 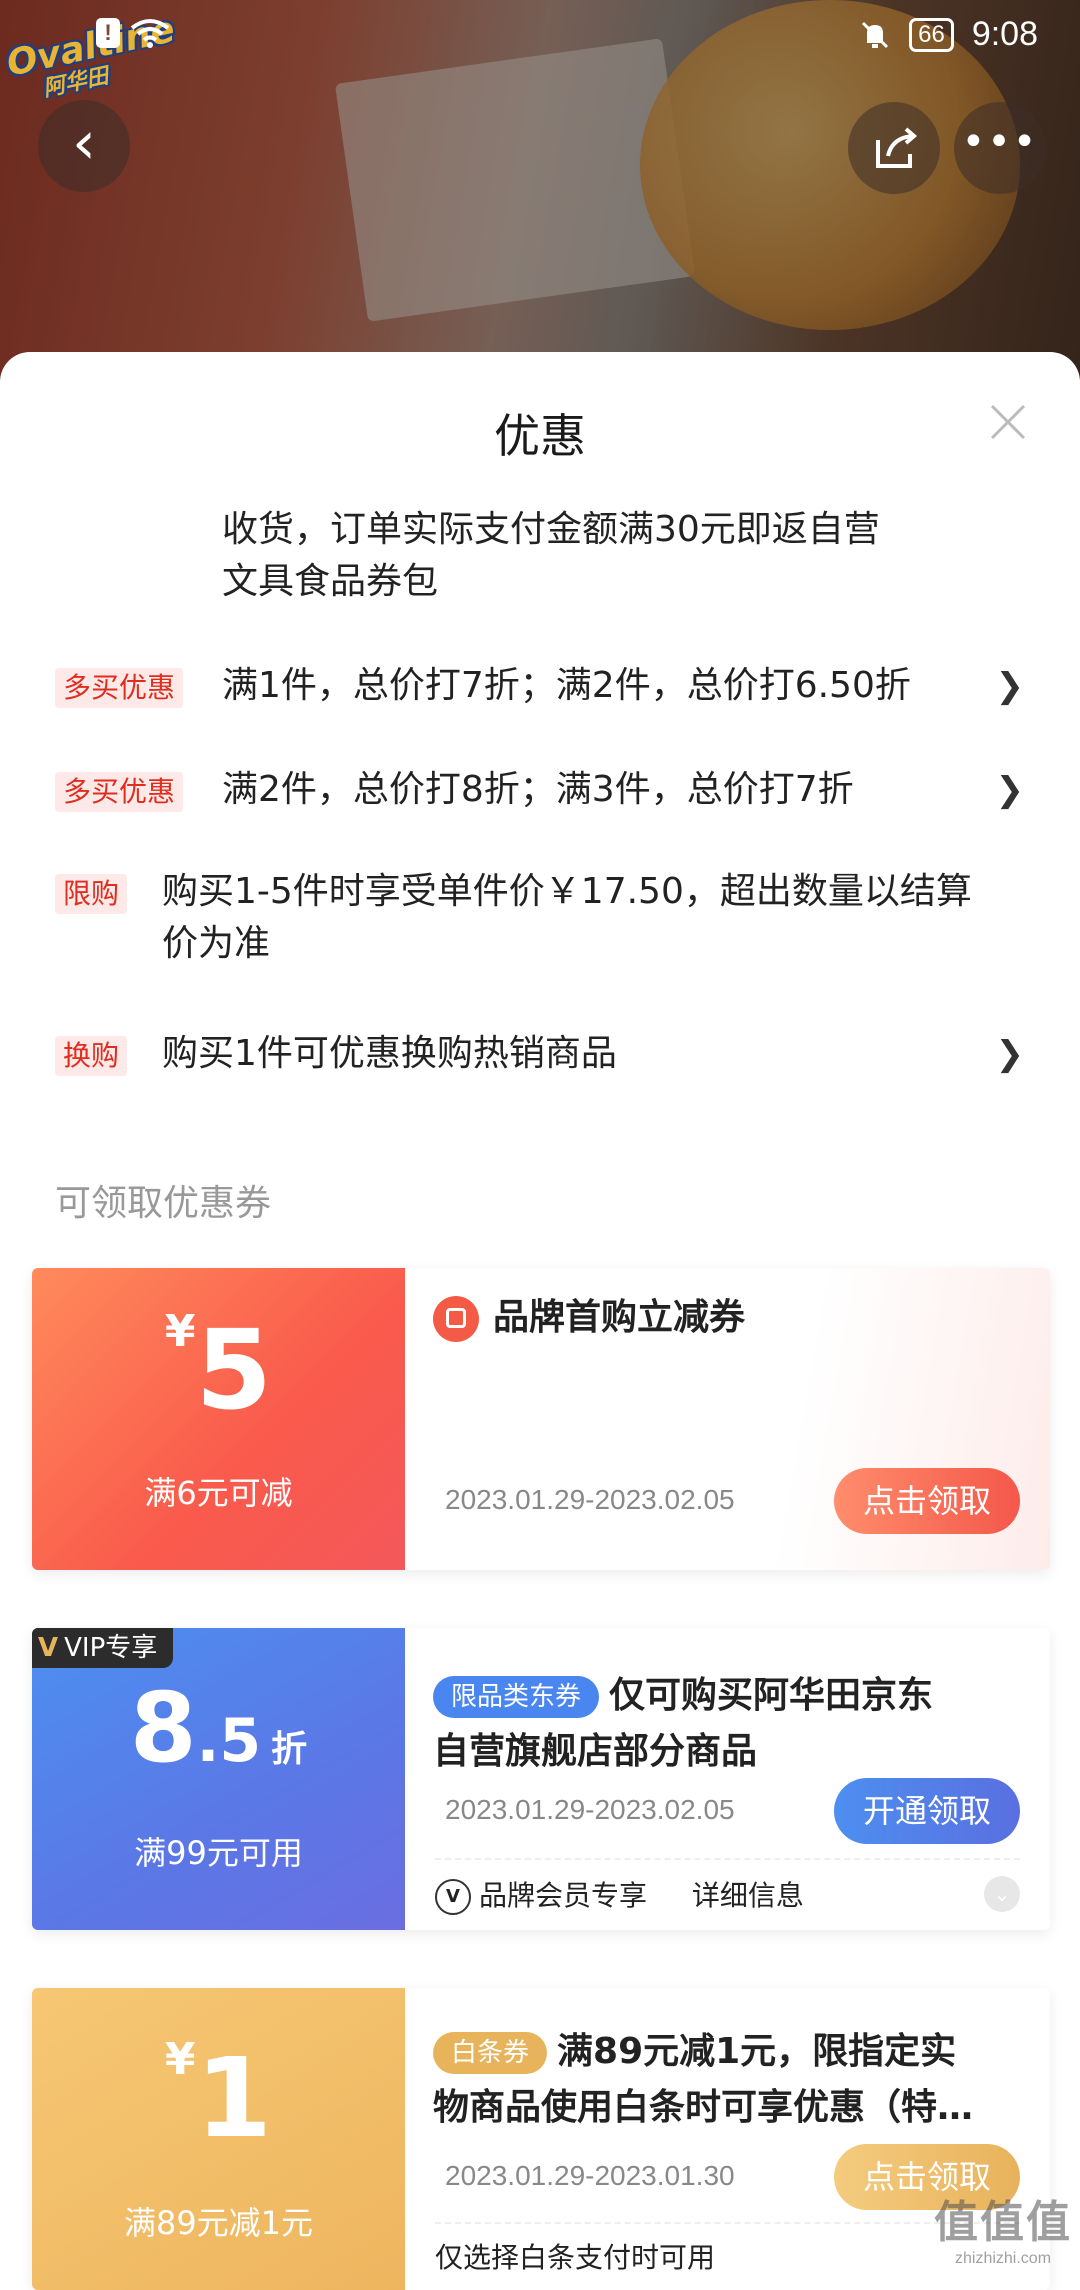 I want to click on coupon-value: 8, so click(x=163, y=1728).